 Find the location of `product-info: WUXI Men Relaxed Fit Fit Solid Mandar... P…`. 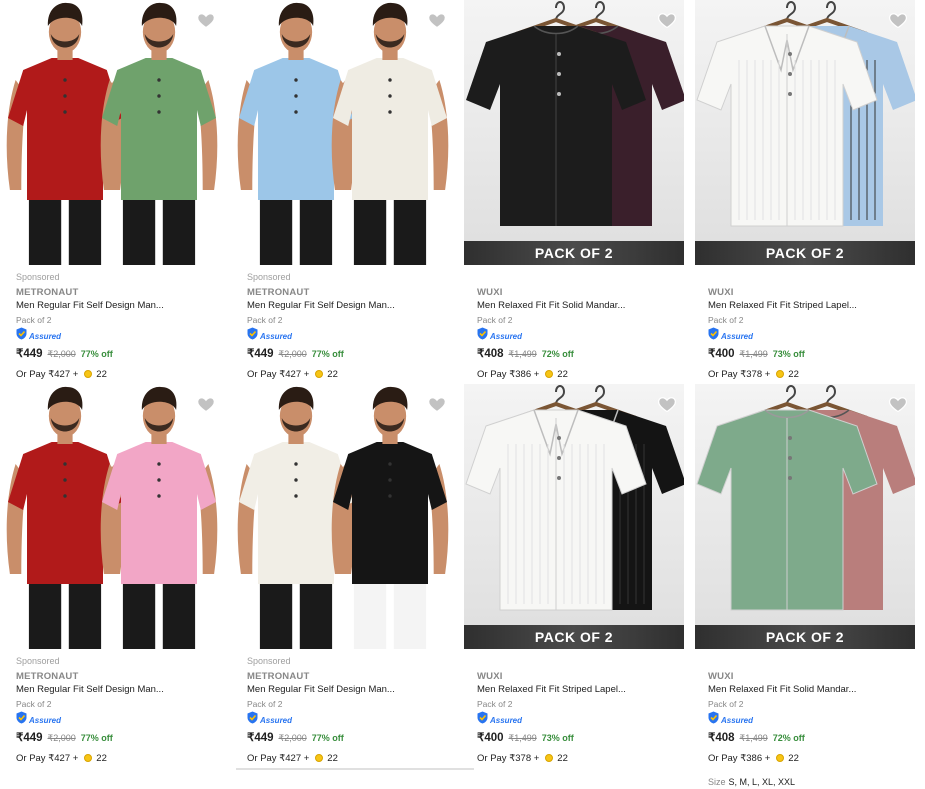

product-info: WUXI Men Relaxed Fit Fit Solid Mandar... P… is located at coordinates (810, 722).